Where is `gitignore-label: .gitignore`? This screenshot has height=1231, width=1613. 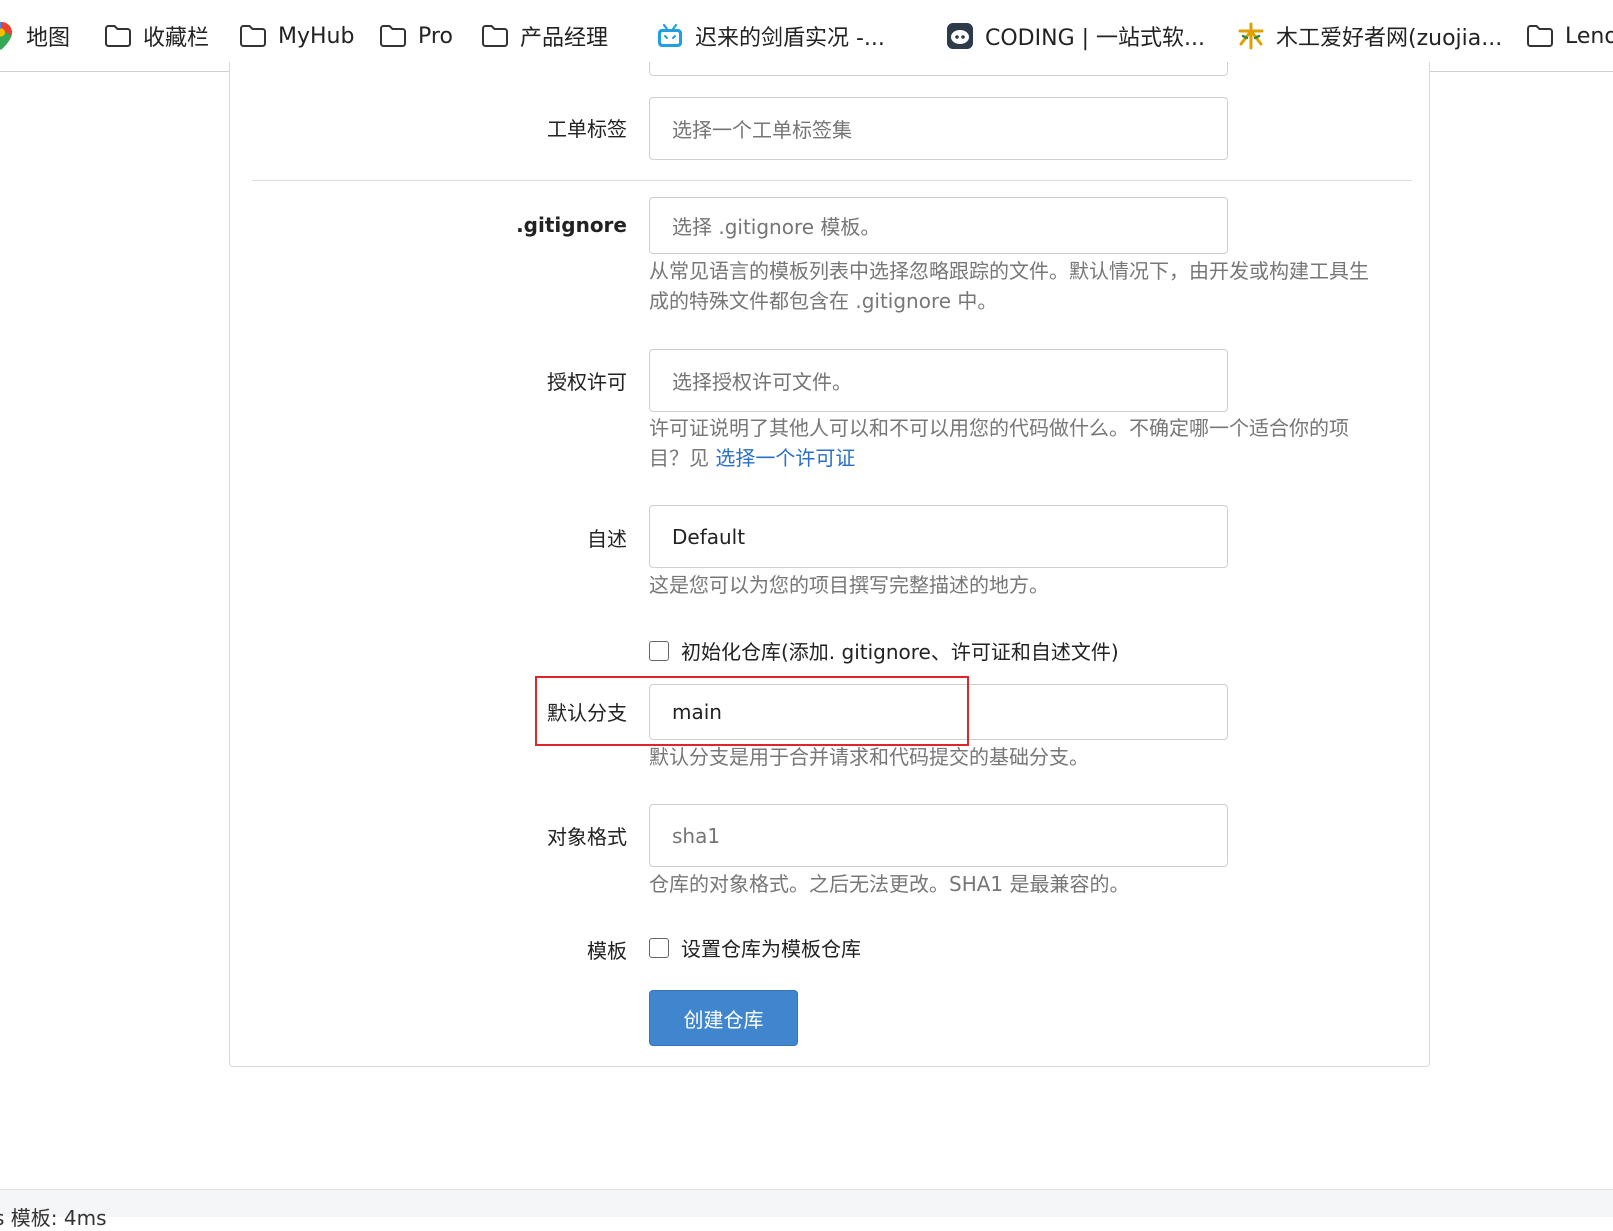 gitignore-label: .gitignore is located at coordinates (571, 225).